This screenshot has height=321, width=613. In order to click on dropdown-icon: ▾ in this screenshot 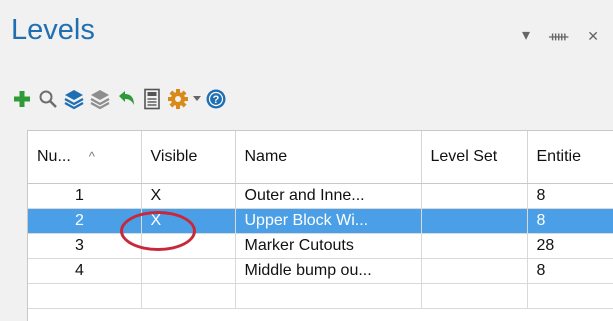, I will do `click(526, 36)`.